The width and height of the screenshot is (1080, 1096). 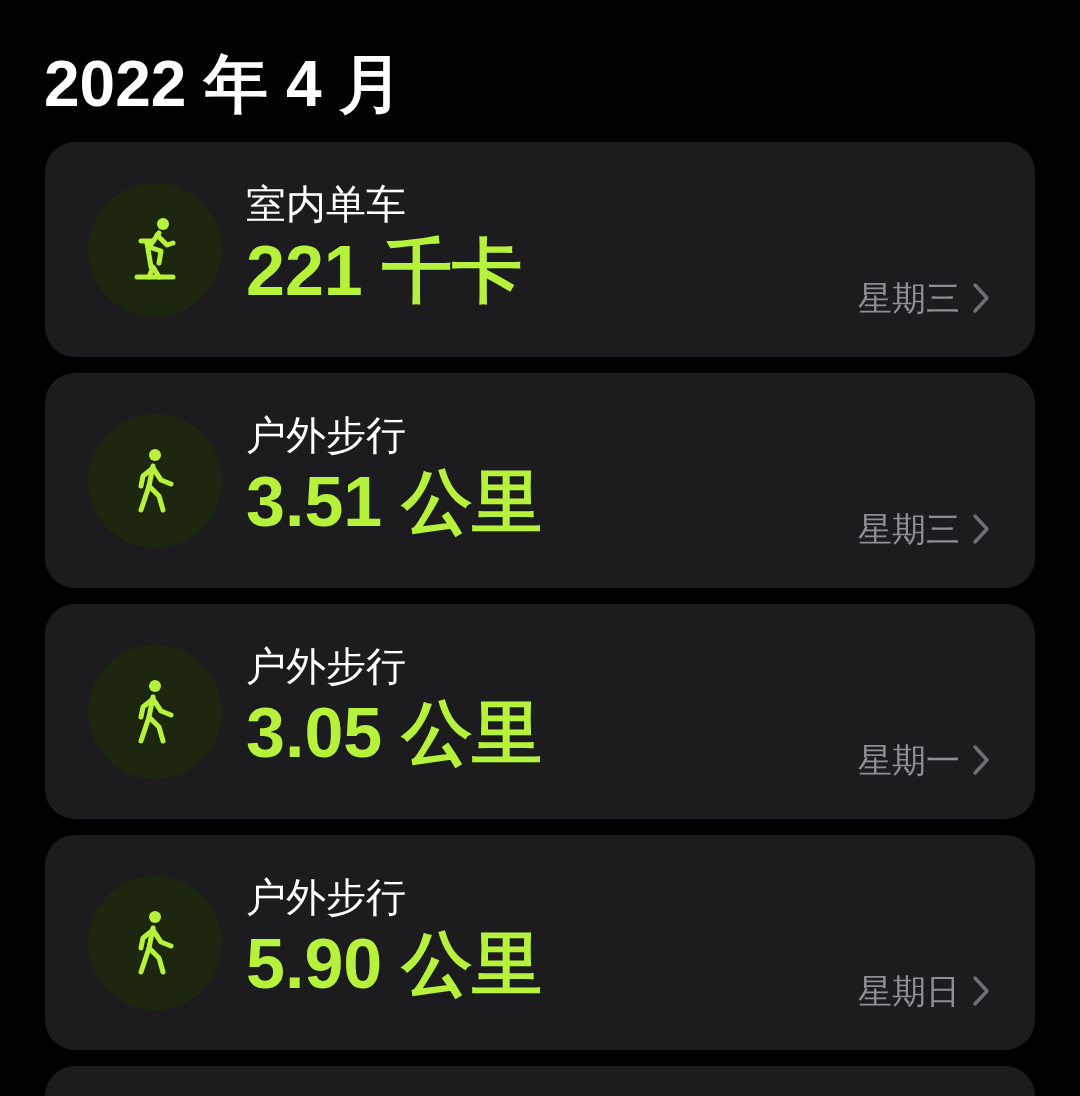 What do you see at coordinates (224, 84) in the screenshot?
I see `page-title: 2022 年 4 月` at bounding box center [224, 84].